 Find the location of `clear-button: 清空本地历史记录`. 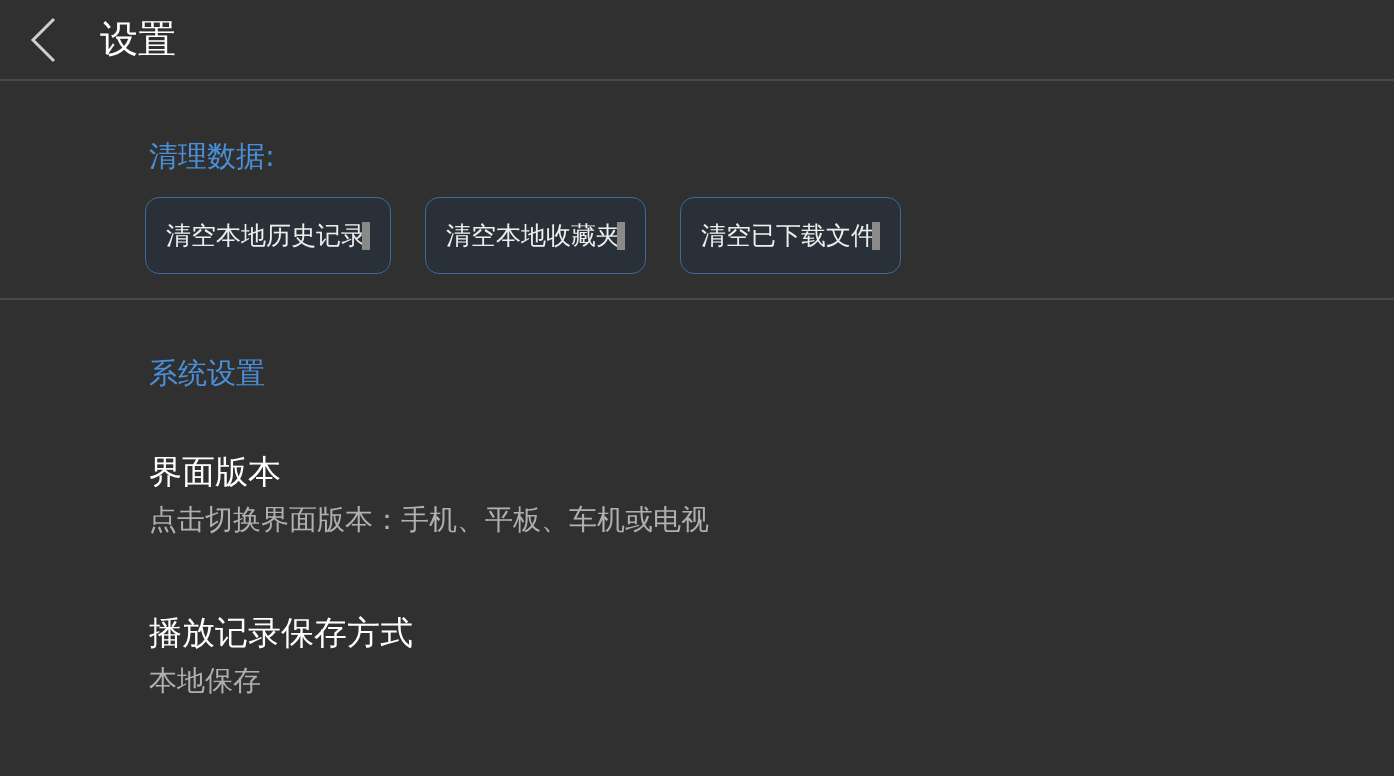

clear-button: 清空本地历史记录 is located at coordinates (268, 235).